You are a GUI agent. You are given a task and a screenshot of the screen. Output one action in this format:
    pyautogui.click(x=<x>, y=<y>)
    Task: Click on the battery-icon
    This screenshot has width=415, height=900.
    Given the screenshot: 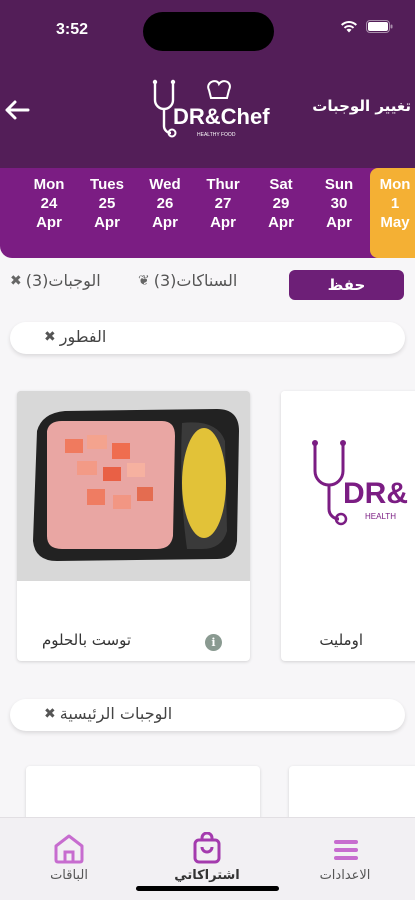 What is the action you would take?
    pyautogui.click(x=379, y=26)
    